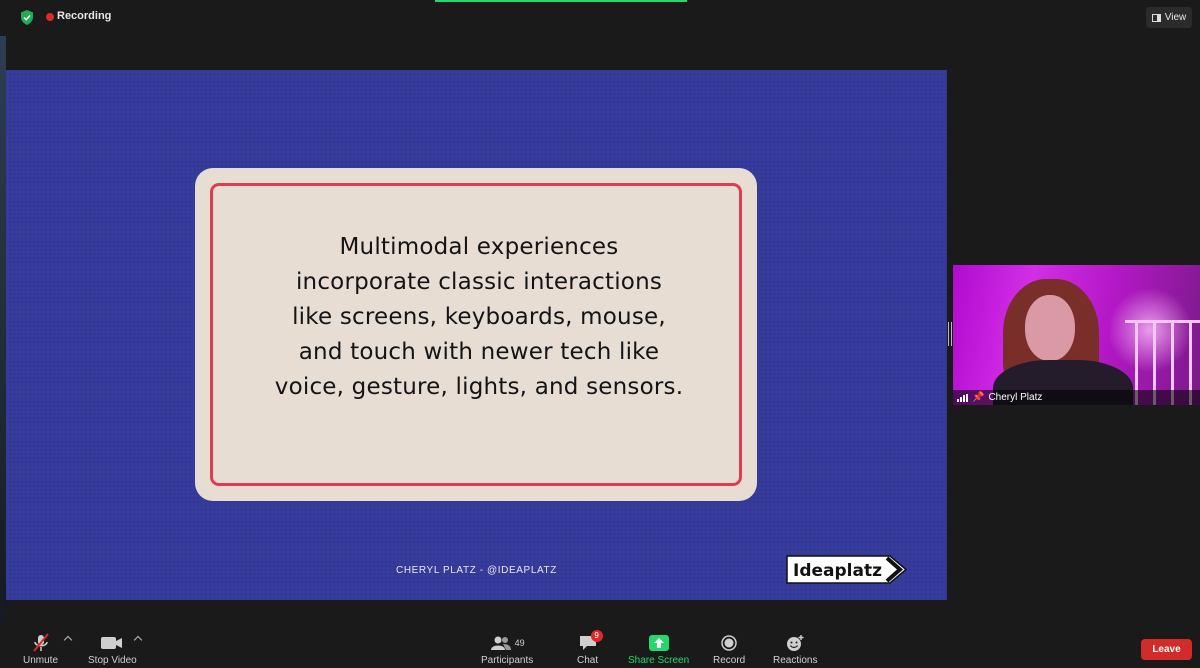  I want to click on share-screen-label: Share Screen, so click(659, 660).